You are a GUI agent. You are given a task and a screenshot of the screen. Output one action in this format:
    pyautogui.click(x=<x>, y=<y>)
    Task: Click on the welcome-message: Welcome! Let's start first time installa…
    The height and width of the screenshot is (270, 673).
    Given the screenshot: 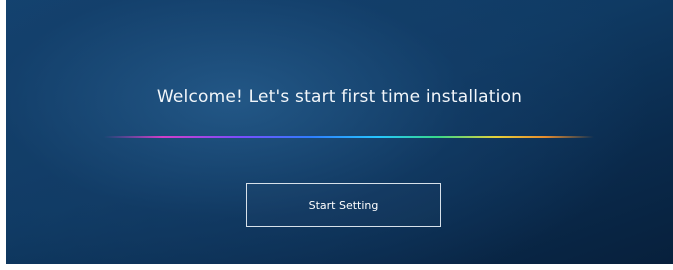 What is the action you would take?
    pyautogui.click(x=339, y=97)
    